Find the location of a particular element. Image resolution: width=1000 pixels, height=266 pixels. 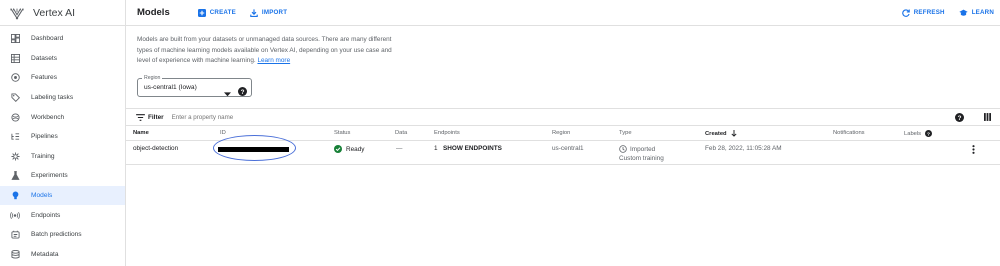

sidebar-item-label: Dashboard is located at coordinates (47, 39).